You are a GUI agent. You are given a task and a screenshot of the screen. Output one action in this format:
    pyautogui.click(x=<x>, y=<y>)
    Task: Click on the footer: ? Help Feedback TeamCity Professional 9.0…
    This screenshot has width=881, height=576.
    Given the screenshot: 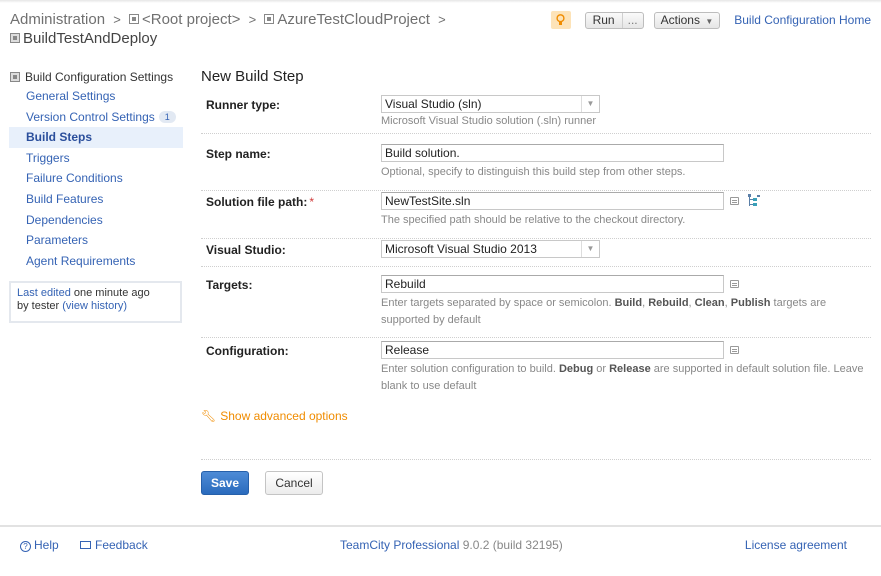 What is the action you would take?
    pyautogui.click(x=440, y=550)
    